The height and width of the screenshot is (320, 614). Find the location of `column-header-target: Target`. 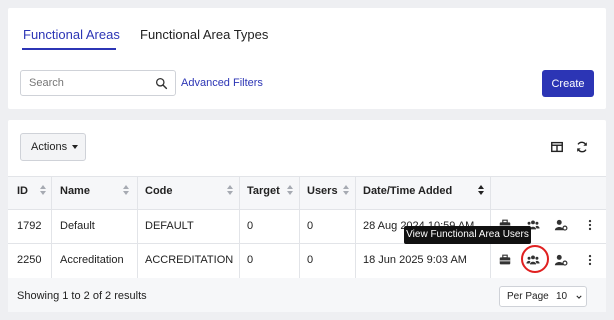

column-header-target: Target is located at coordinates (263, 191).